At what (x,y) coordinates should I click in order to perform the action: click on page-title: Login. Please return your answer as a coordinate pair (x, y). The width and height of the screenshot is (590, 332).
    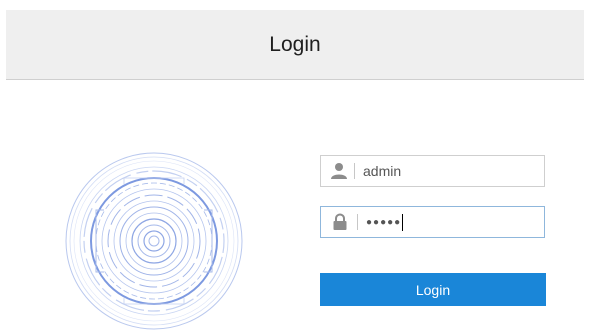
    Looking at the image, I should click on (295, 44).